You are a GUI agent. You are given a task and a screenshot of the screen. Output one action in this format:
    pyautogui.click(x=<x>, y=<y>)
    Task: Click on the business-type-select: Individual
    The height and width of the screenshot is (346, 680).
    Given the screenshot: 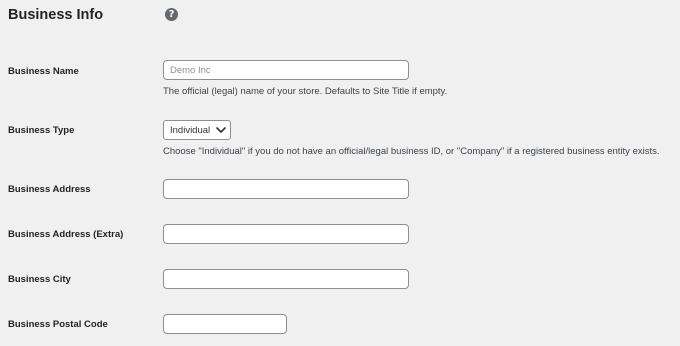 What is the action you would take?
    pyautogui.click(x=197, y=130)
    